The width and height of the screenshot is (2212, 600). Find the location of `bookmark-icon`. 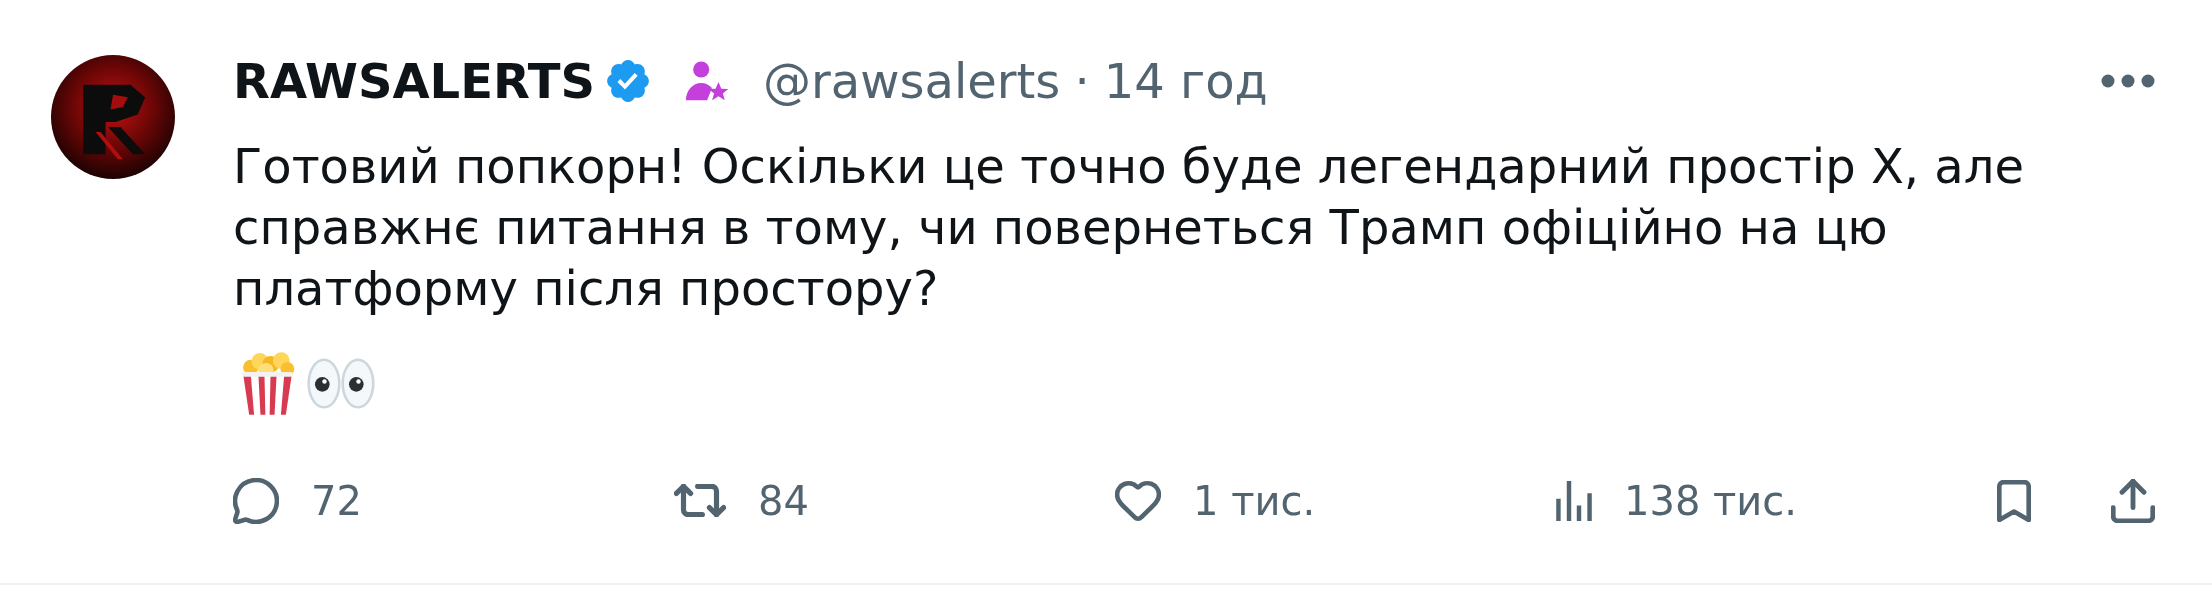

bookmark-icon is located at coordinates (2014, 500).